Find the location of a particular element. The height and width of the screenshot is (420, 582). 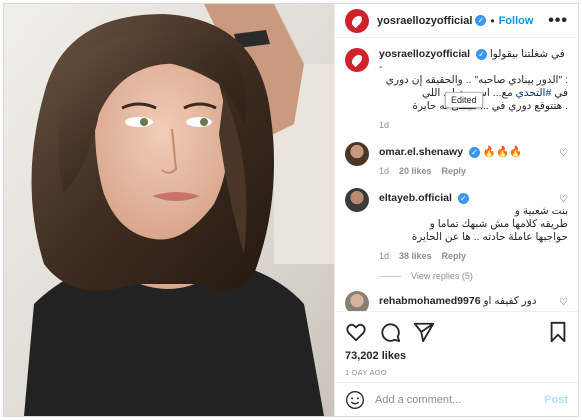

comment-meta: 1d 38 likes Reply is located at coordinates (473, 256).